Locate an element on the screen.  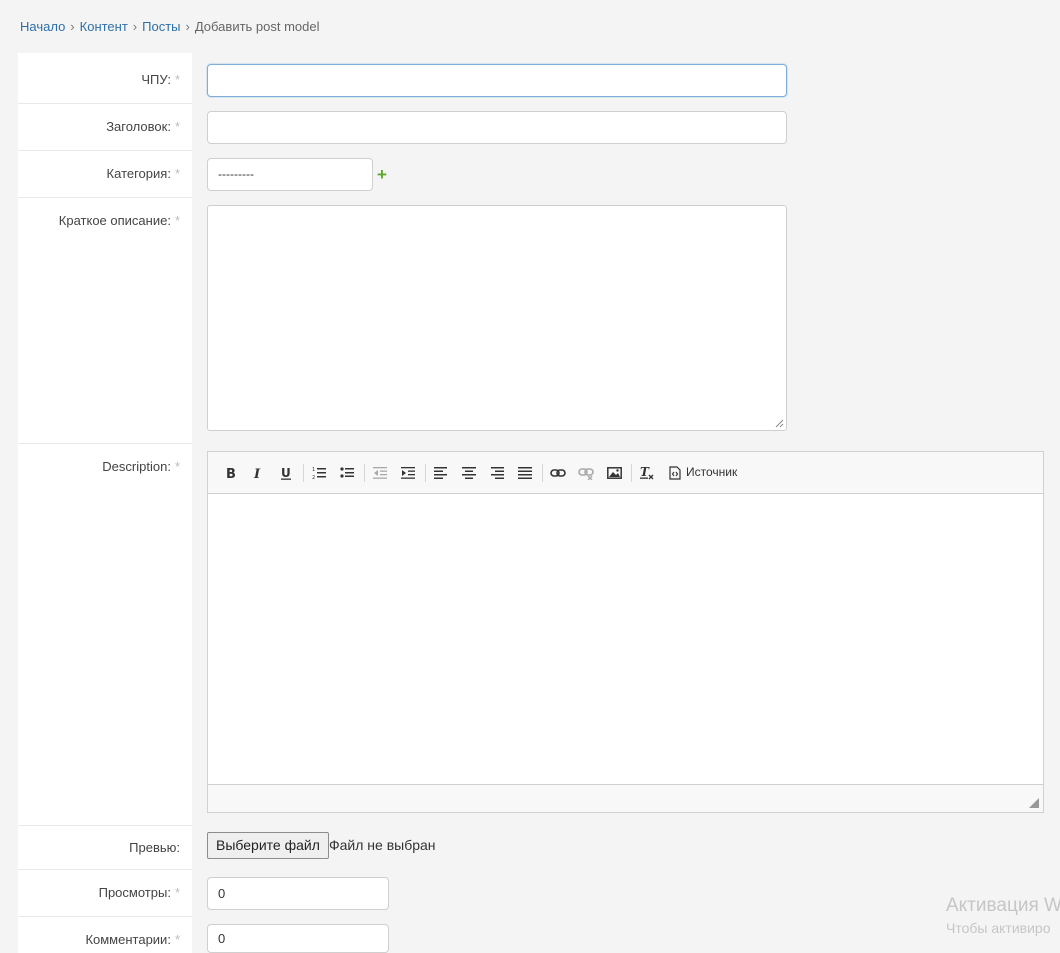
svg-text: T is located at coordinates (645, 472).